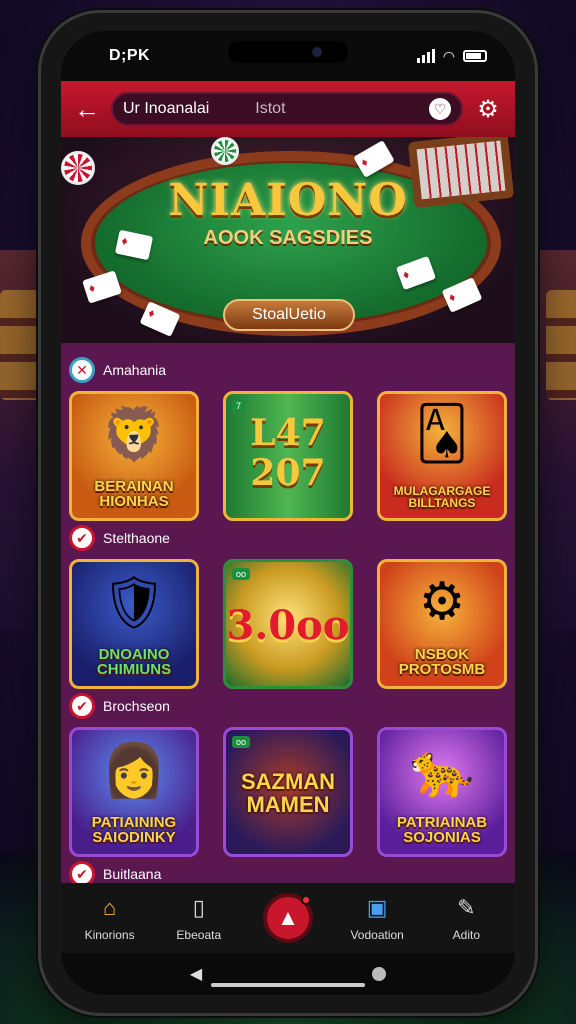 Image resolution: width=576 pixels, height=1024 pixels. Describe the element at coordinates (196, 974) in the screenshot. I see `system-back-icon: ◀` at that location.